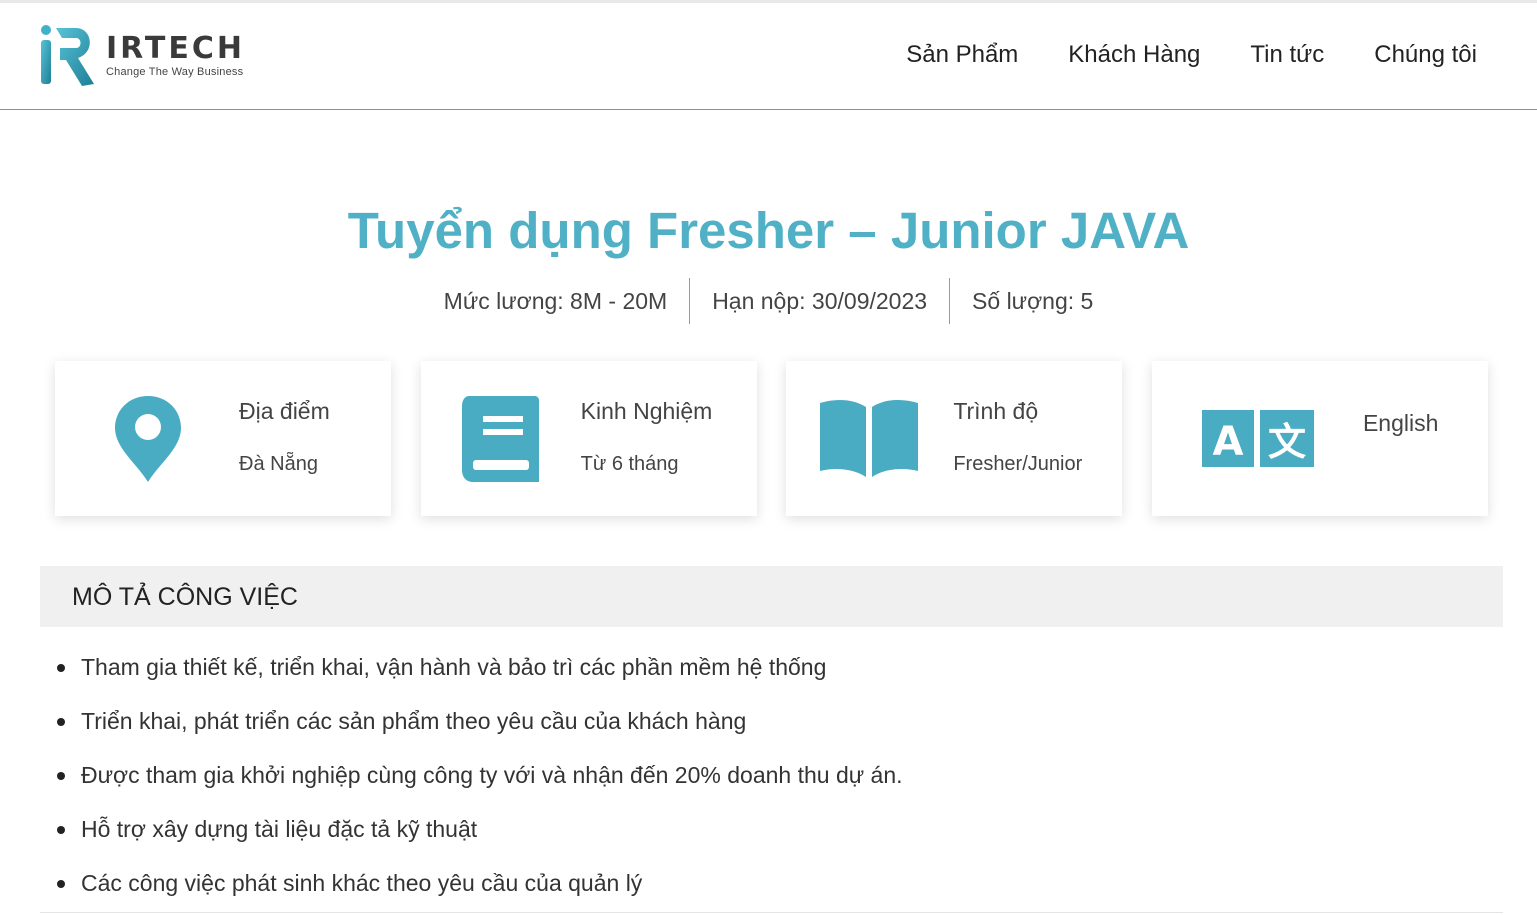 The image size is (1537, 915). Describe the element at coordinates (1425, 55) in the screenshot. I see `nav-item-about: Chúng tôi` at that location.